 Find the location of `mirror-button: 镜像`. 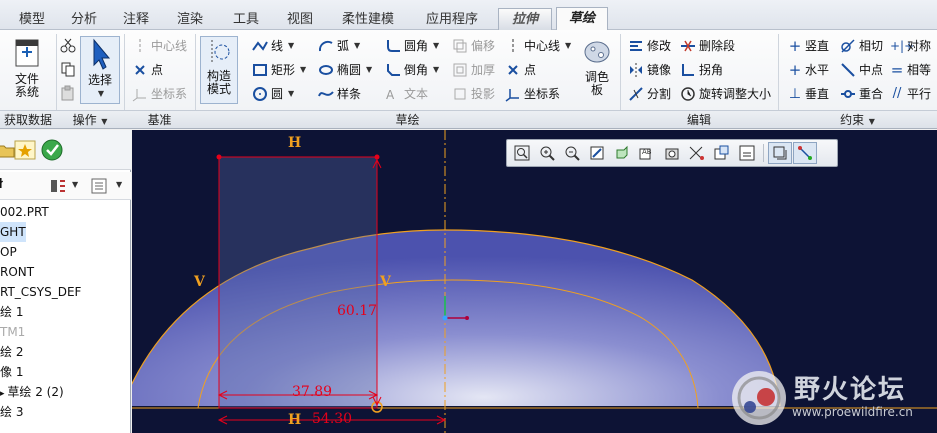

mirror-button: 镜像 is located at coordinates (649, 70).